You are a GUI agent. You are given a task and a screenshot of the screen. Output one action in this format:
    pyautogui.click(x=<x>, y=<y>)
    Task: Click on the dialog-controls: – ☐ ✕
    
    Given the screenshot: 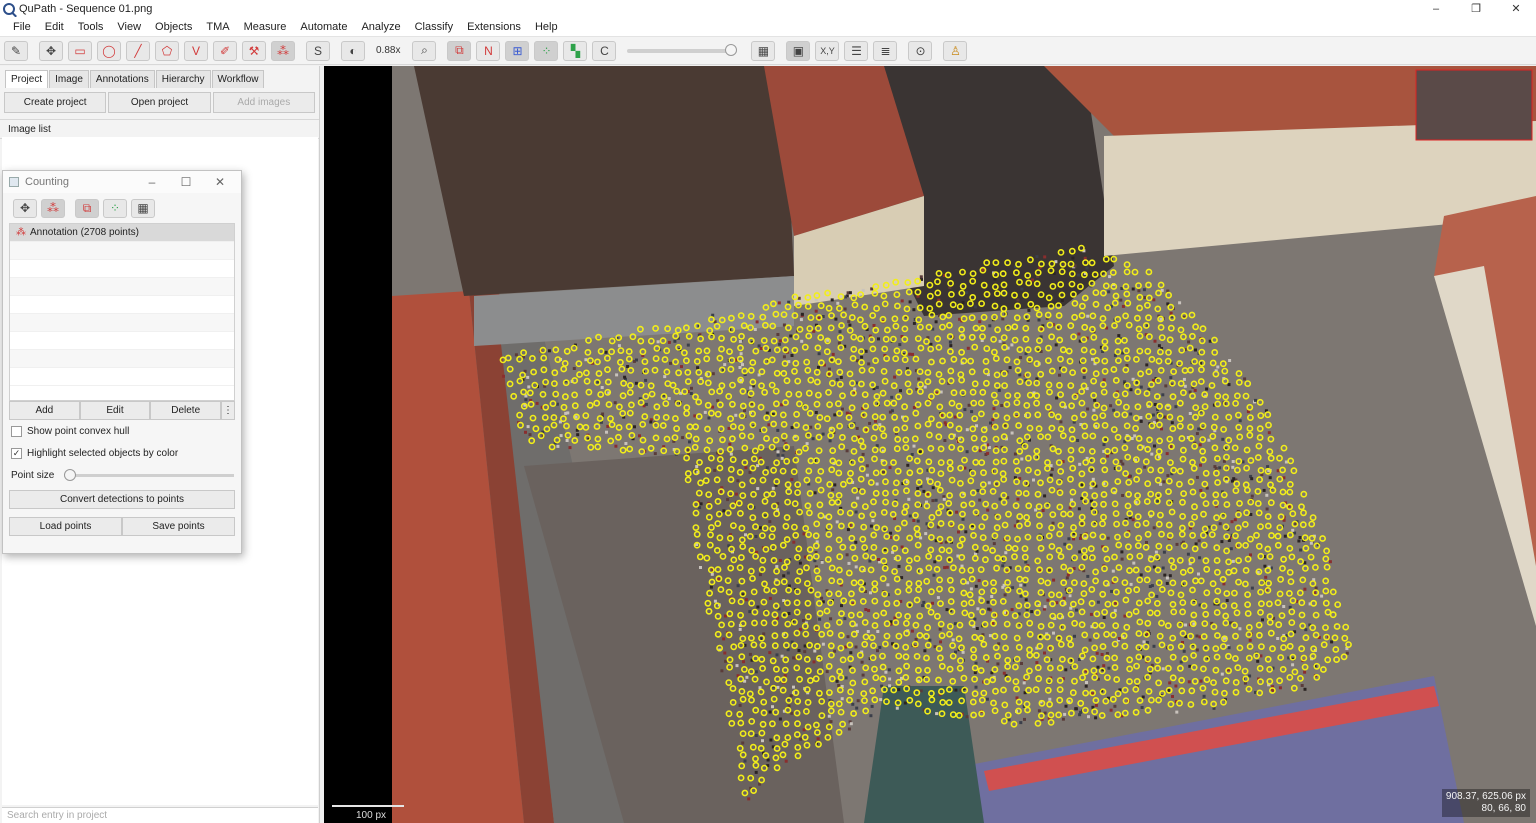 What is the action you would take?
    pyautogui.click(x=186, y=182)
    